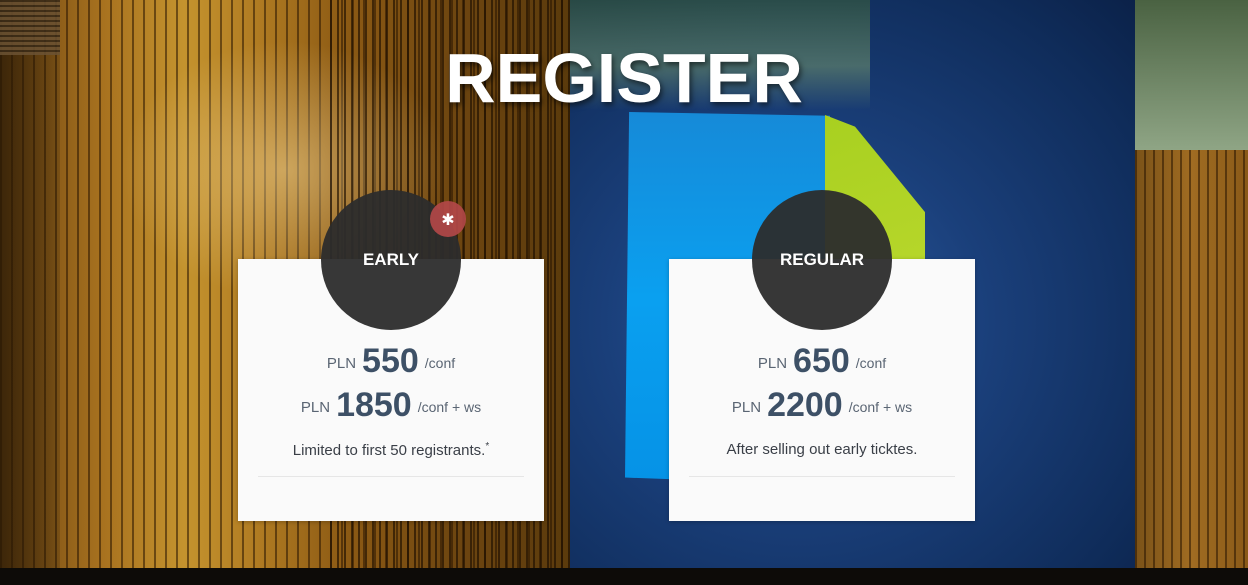 This screenshot has height=585, width=1248. I want to click on ticket-note-early: Limited to first 50 registrants.*, so click(391, 450).